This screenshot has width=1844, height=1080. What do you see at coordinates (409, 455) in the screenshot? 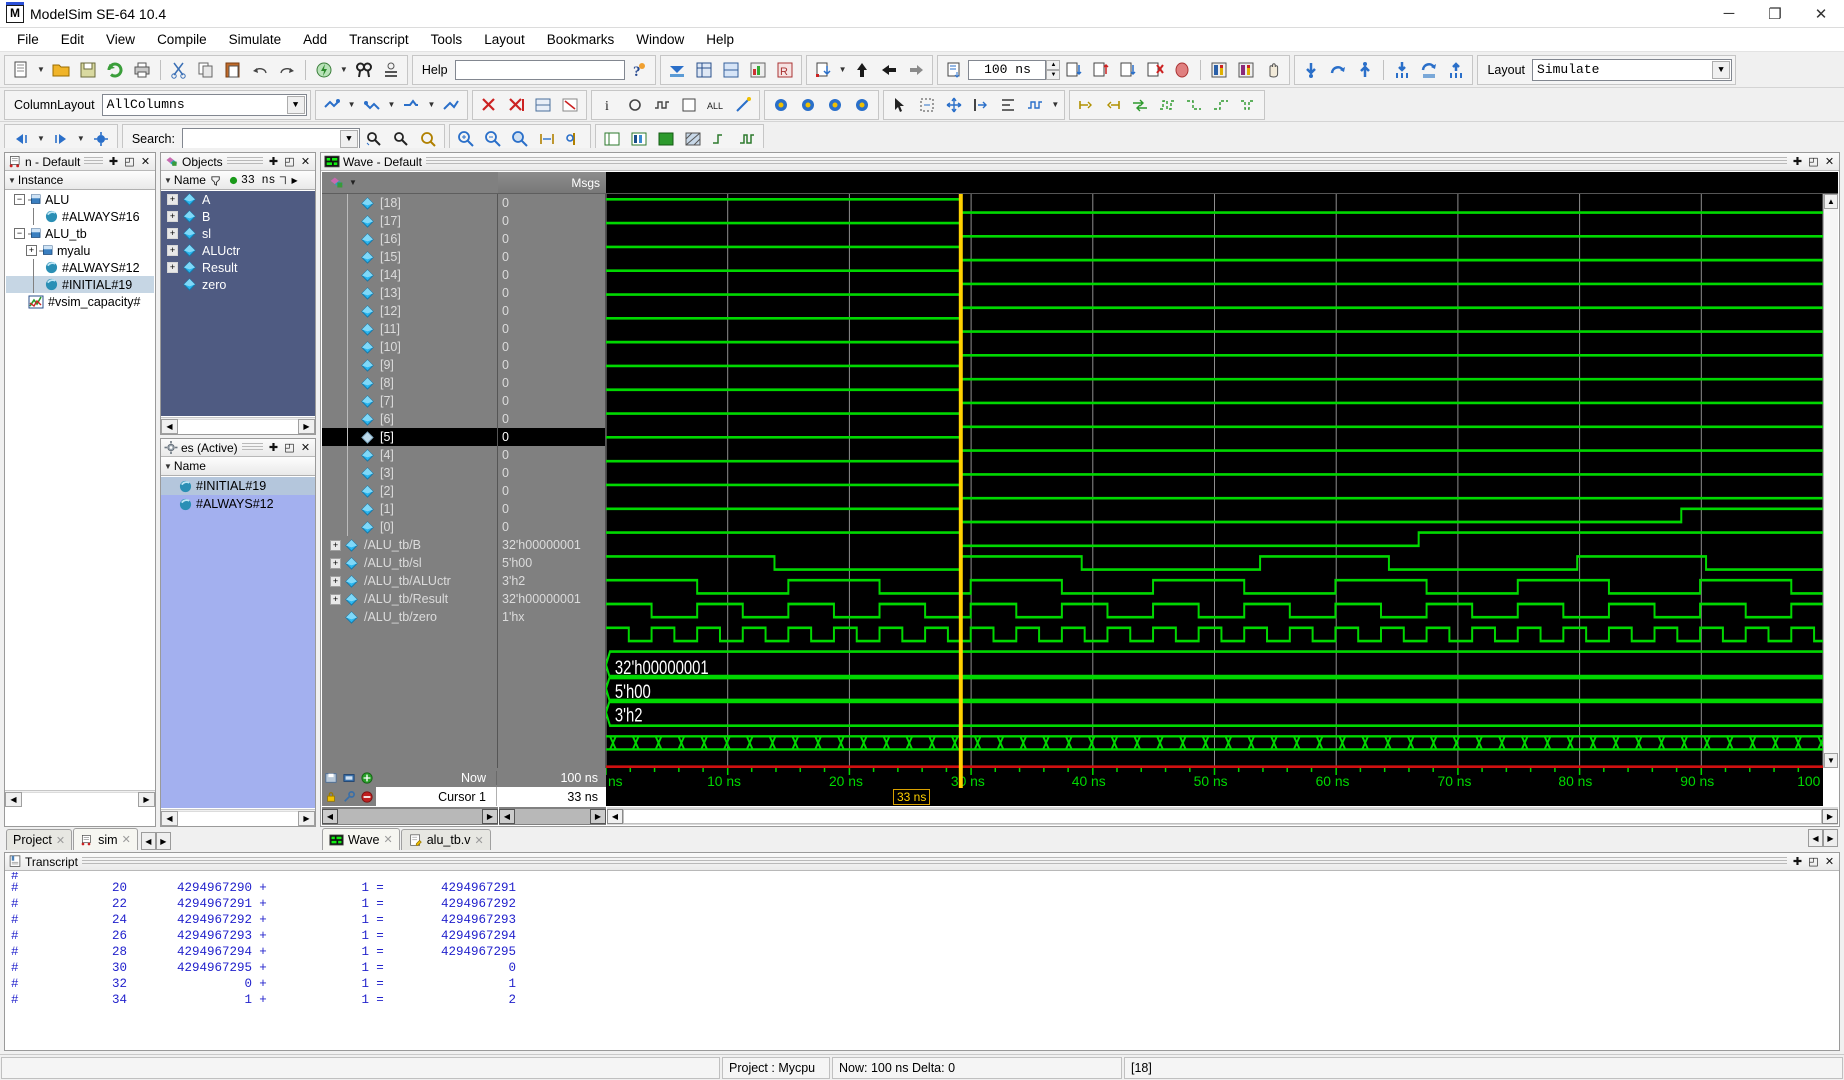
I see `wave-signal-row: [4]` at bounding box center [409, 455].